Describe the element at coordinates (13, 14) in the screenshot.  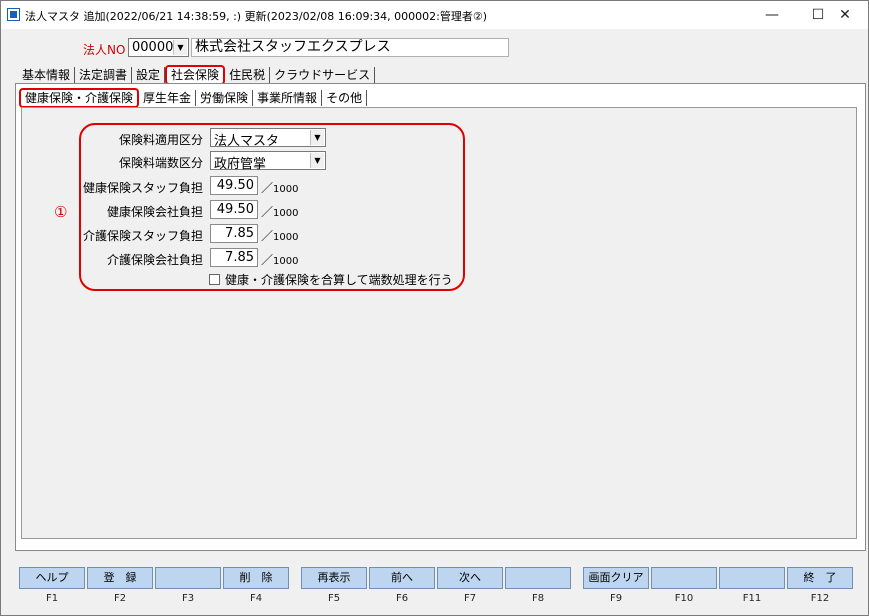
I see `app-icon` at that location.